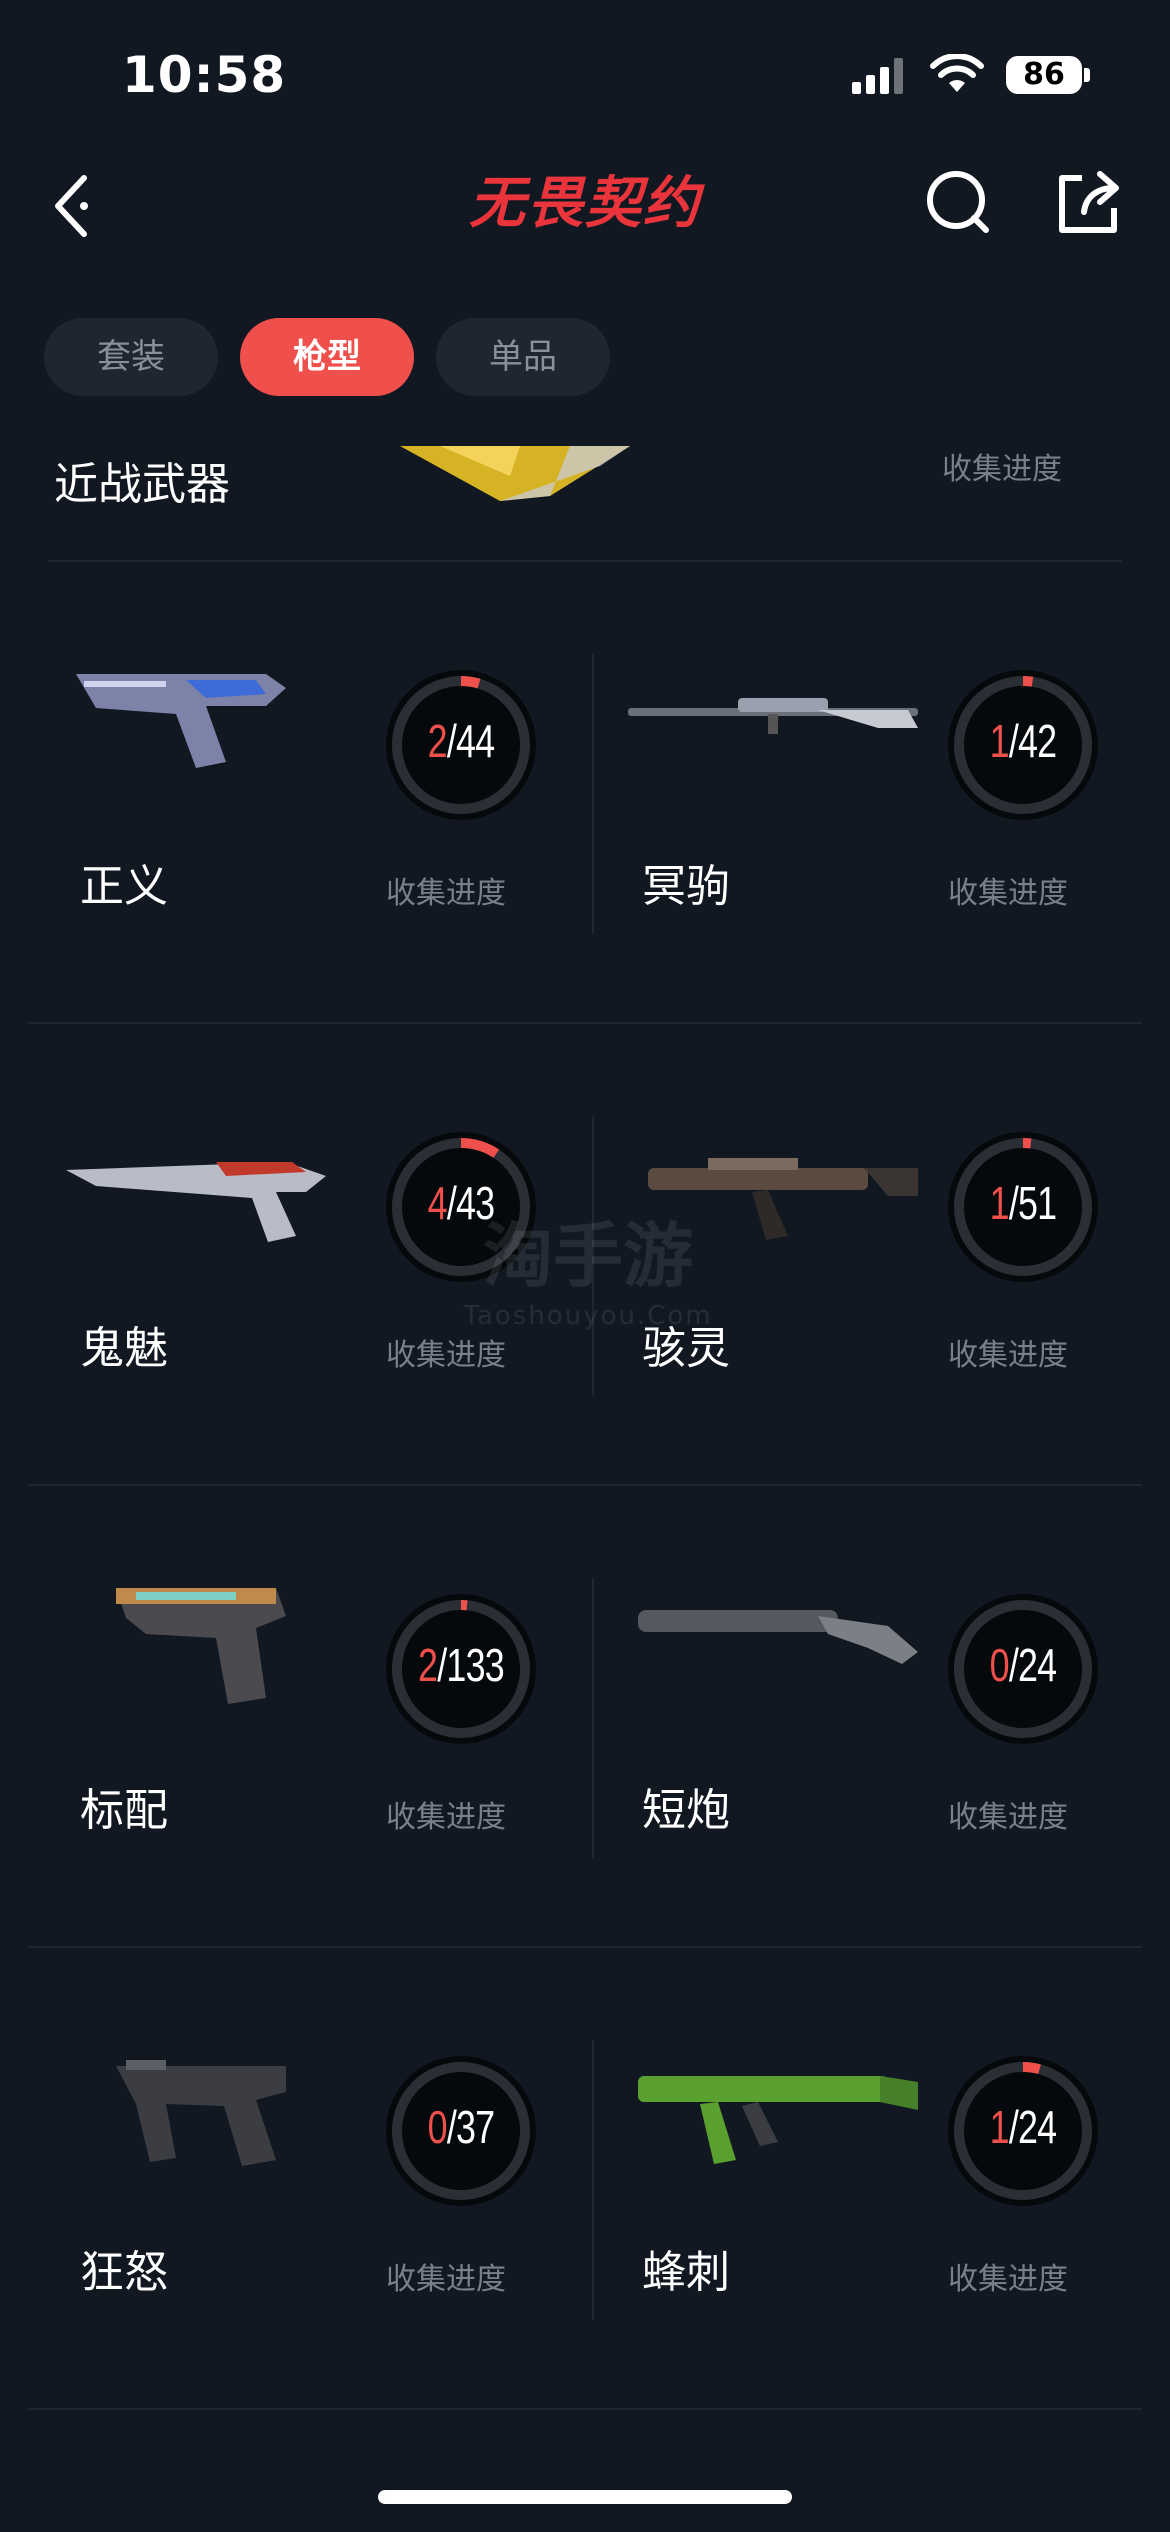  What do you see at coordinates (437, 1203) in the screenshot?
I see `collected-count: 4` at bounding box center [437, 1203].